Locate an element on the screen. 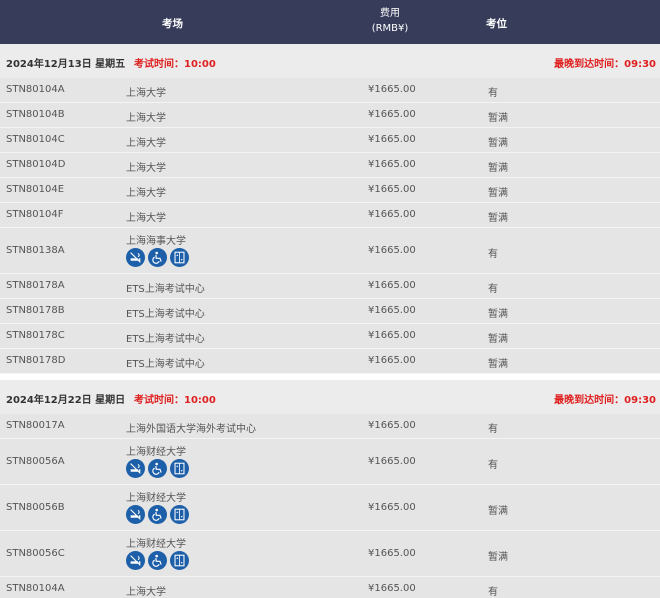  date-header: 2024年12月22日 星期日 考试时间：10:00 最晚到达时间：09:30 is located at coordinates (330, 397).